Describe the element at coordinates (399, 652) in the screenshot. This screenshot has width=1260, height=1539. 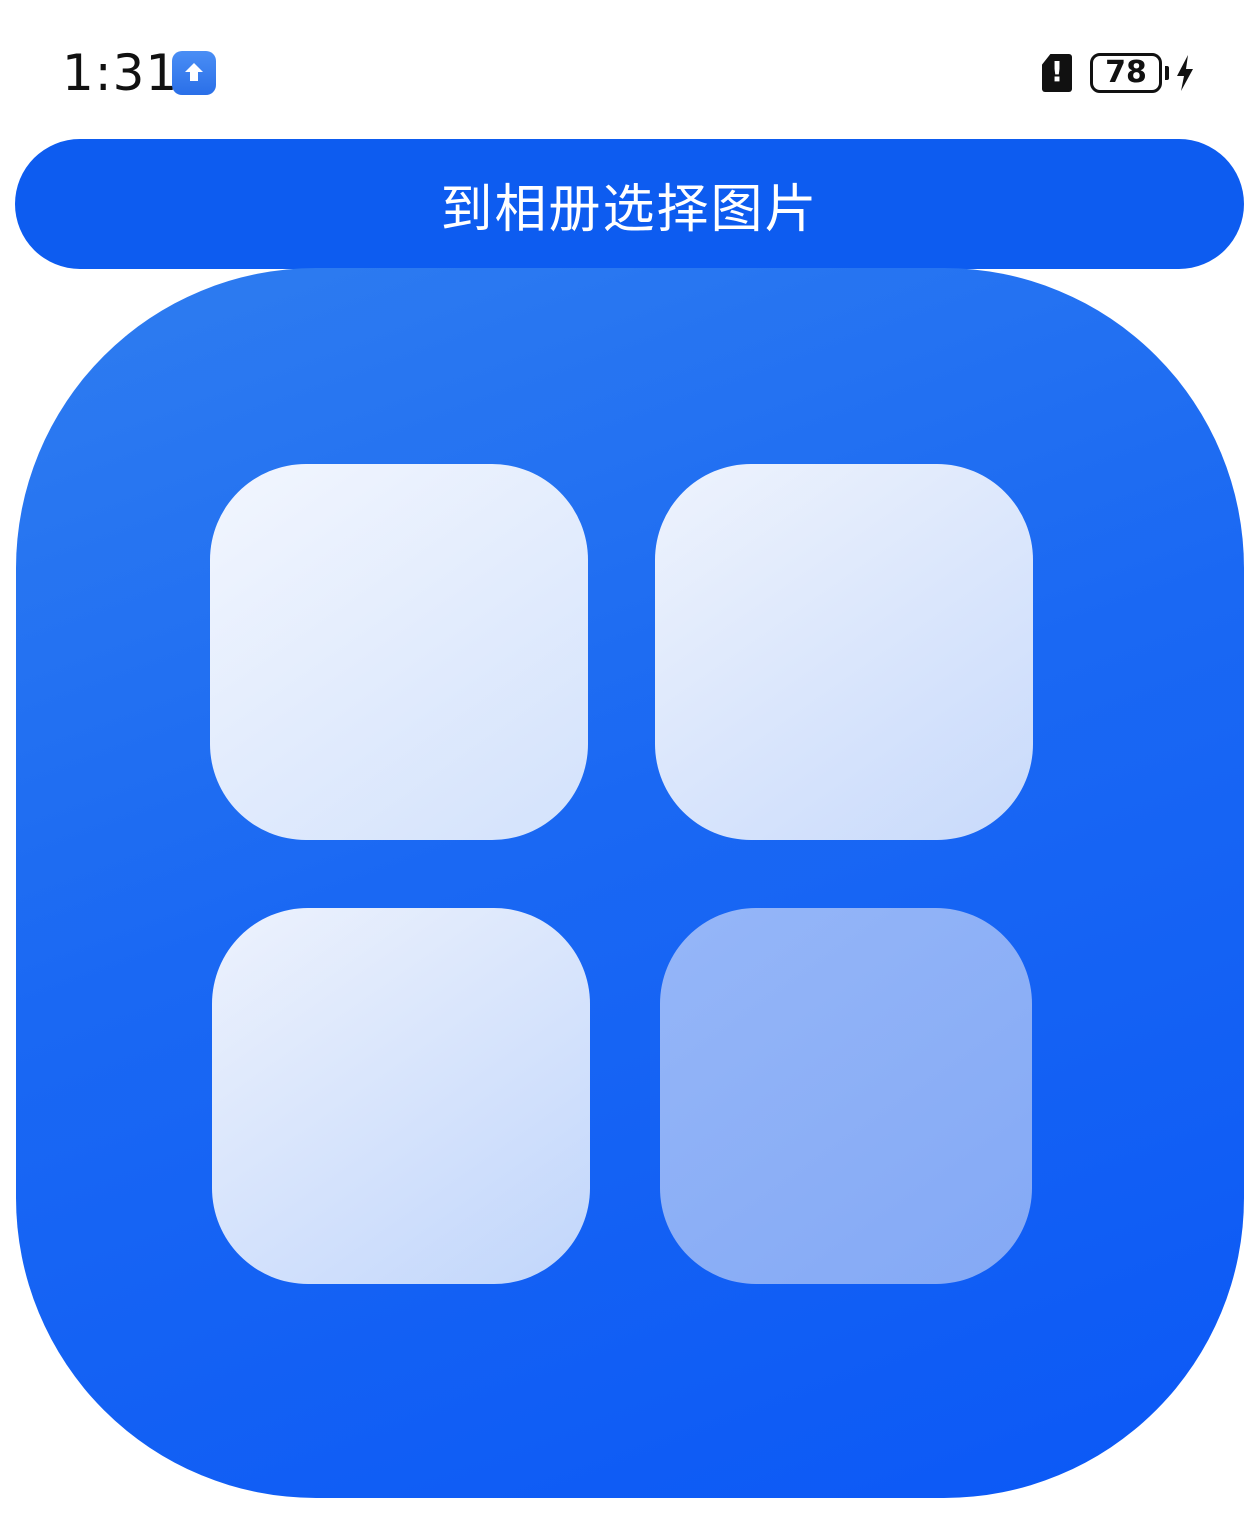
I see `grid-tile-top-left` at that location.